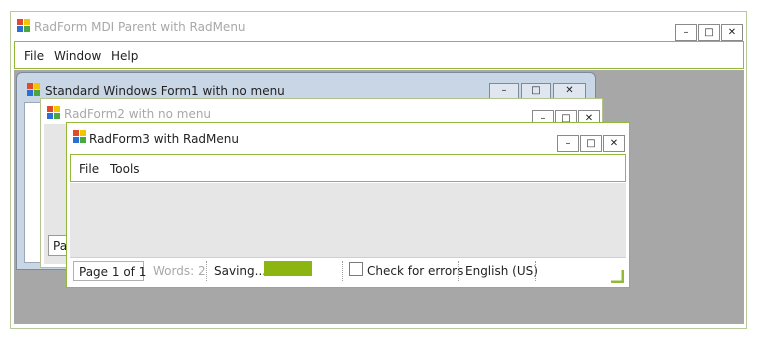 The image size is (757, 339). Describe the element at coordinates (379, 55) in the screenshot. I see `parent-menu-bar: File Window Help` at that location.